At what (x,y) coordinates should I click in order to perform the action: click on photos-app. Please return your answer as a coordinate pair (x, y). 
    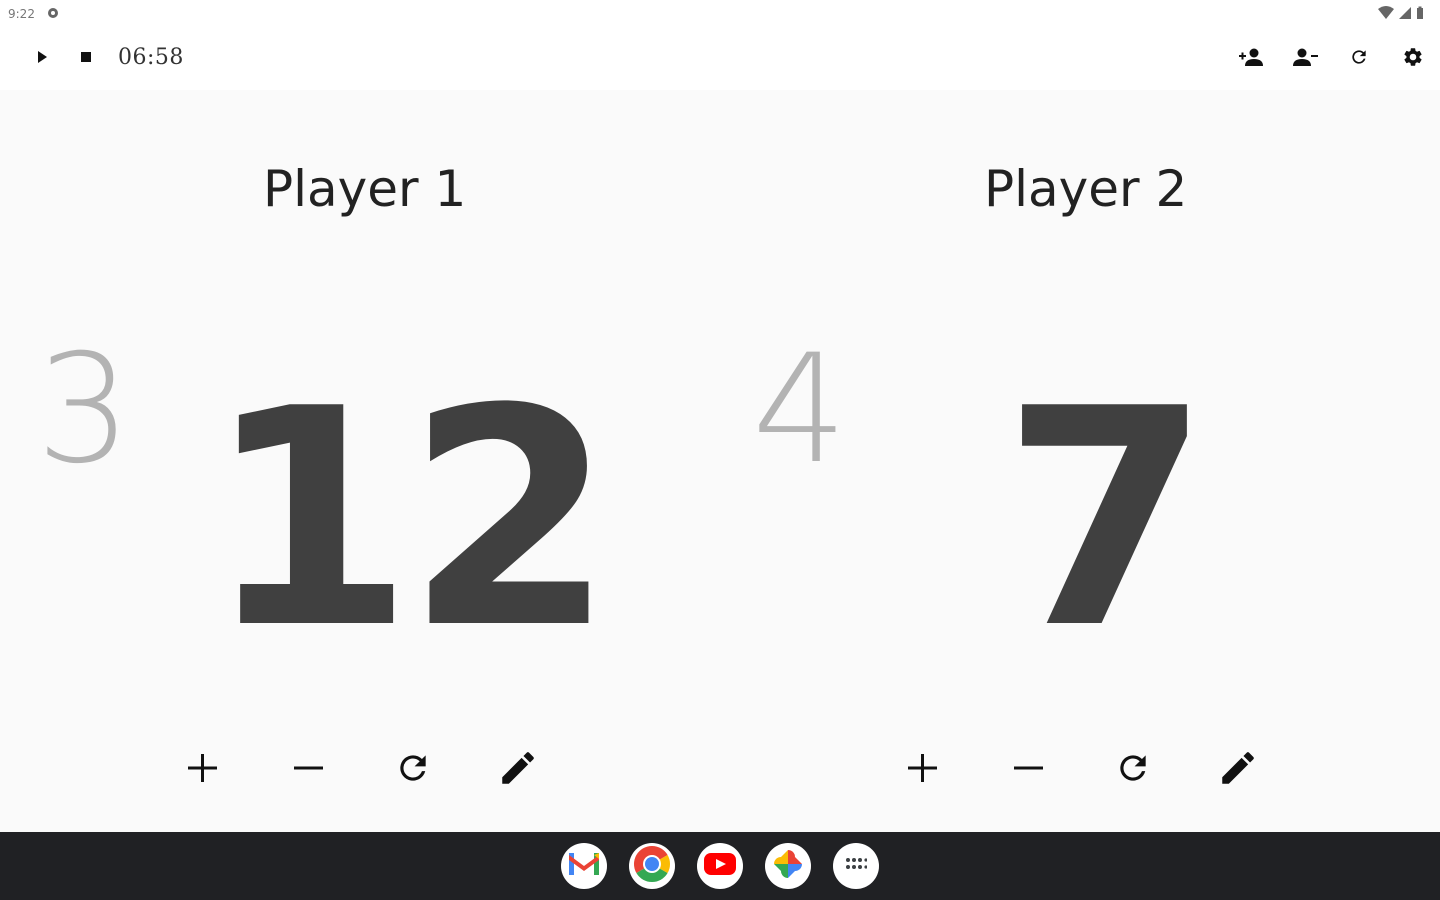
    Looking at the image, I should click on (788, 866).